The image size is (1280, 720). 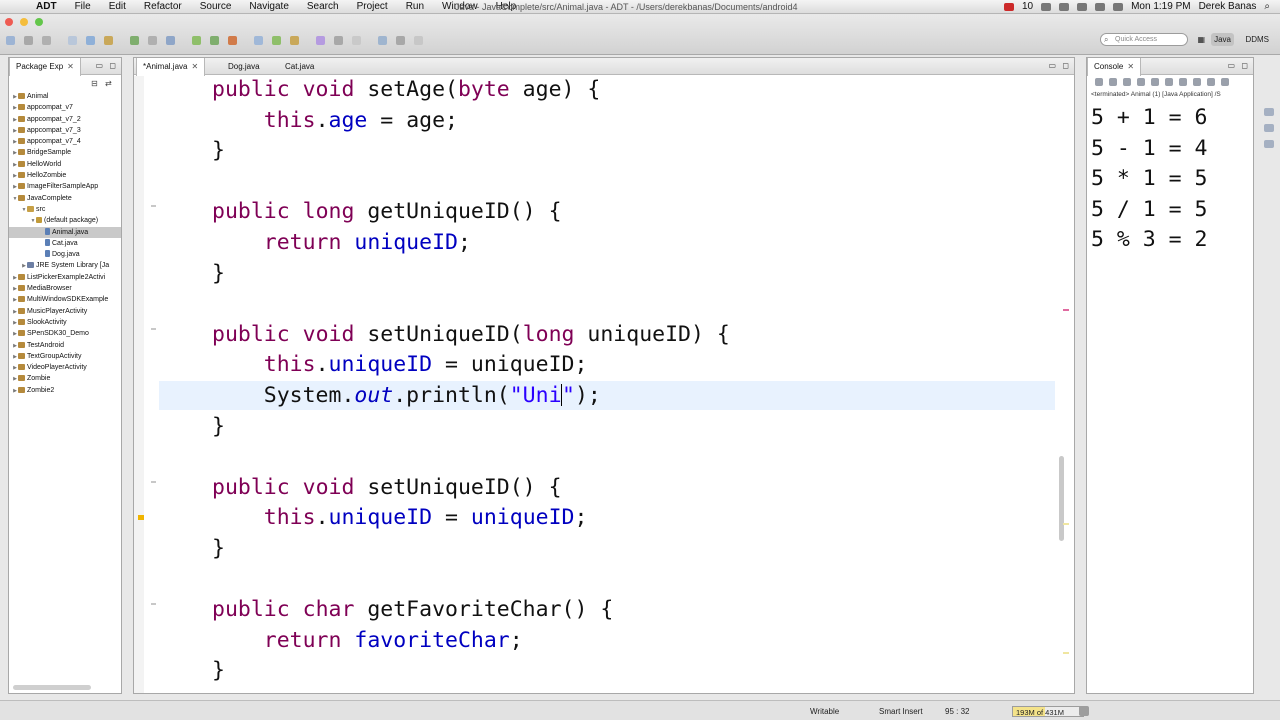 What do you see at coordinates (268, 7) in the screenshot?
I see `menu-navigate: Navigate` at bounding box center [268, 7].